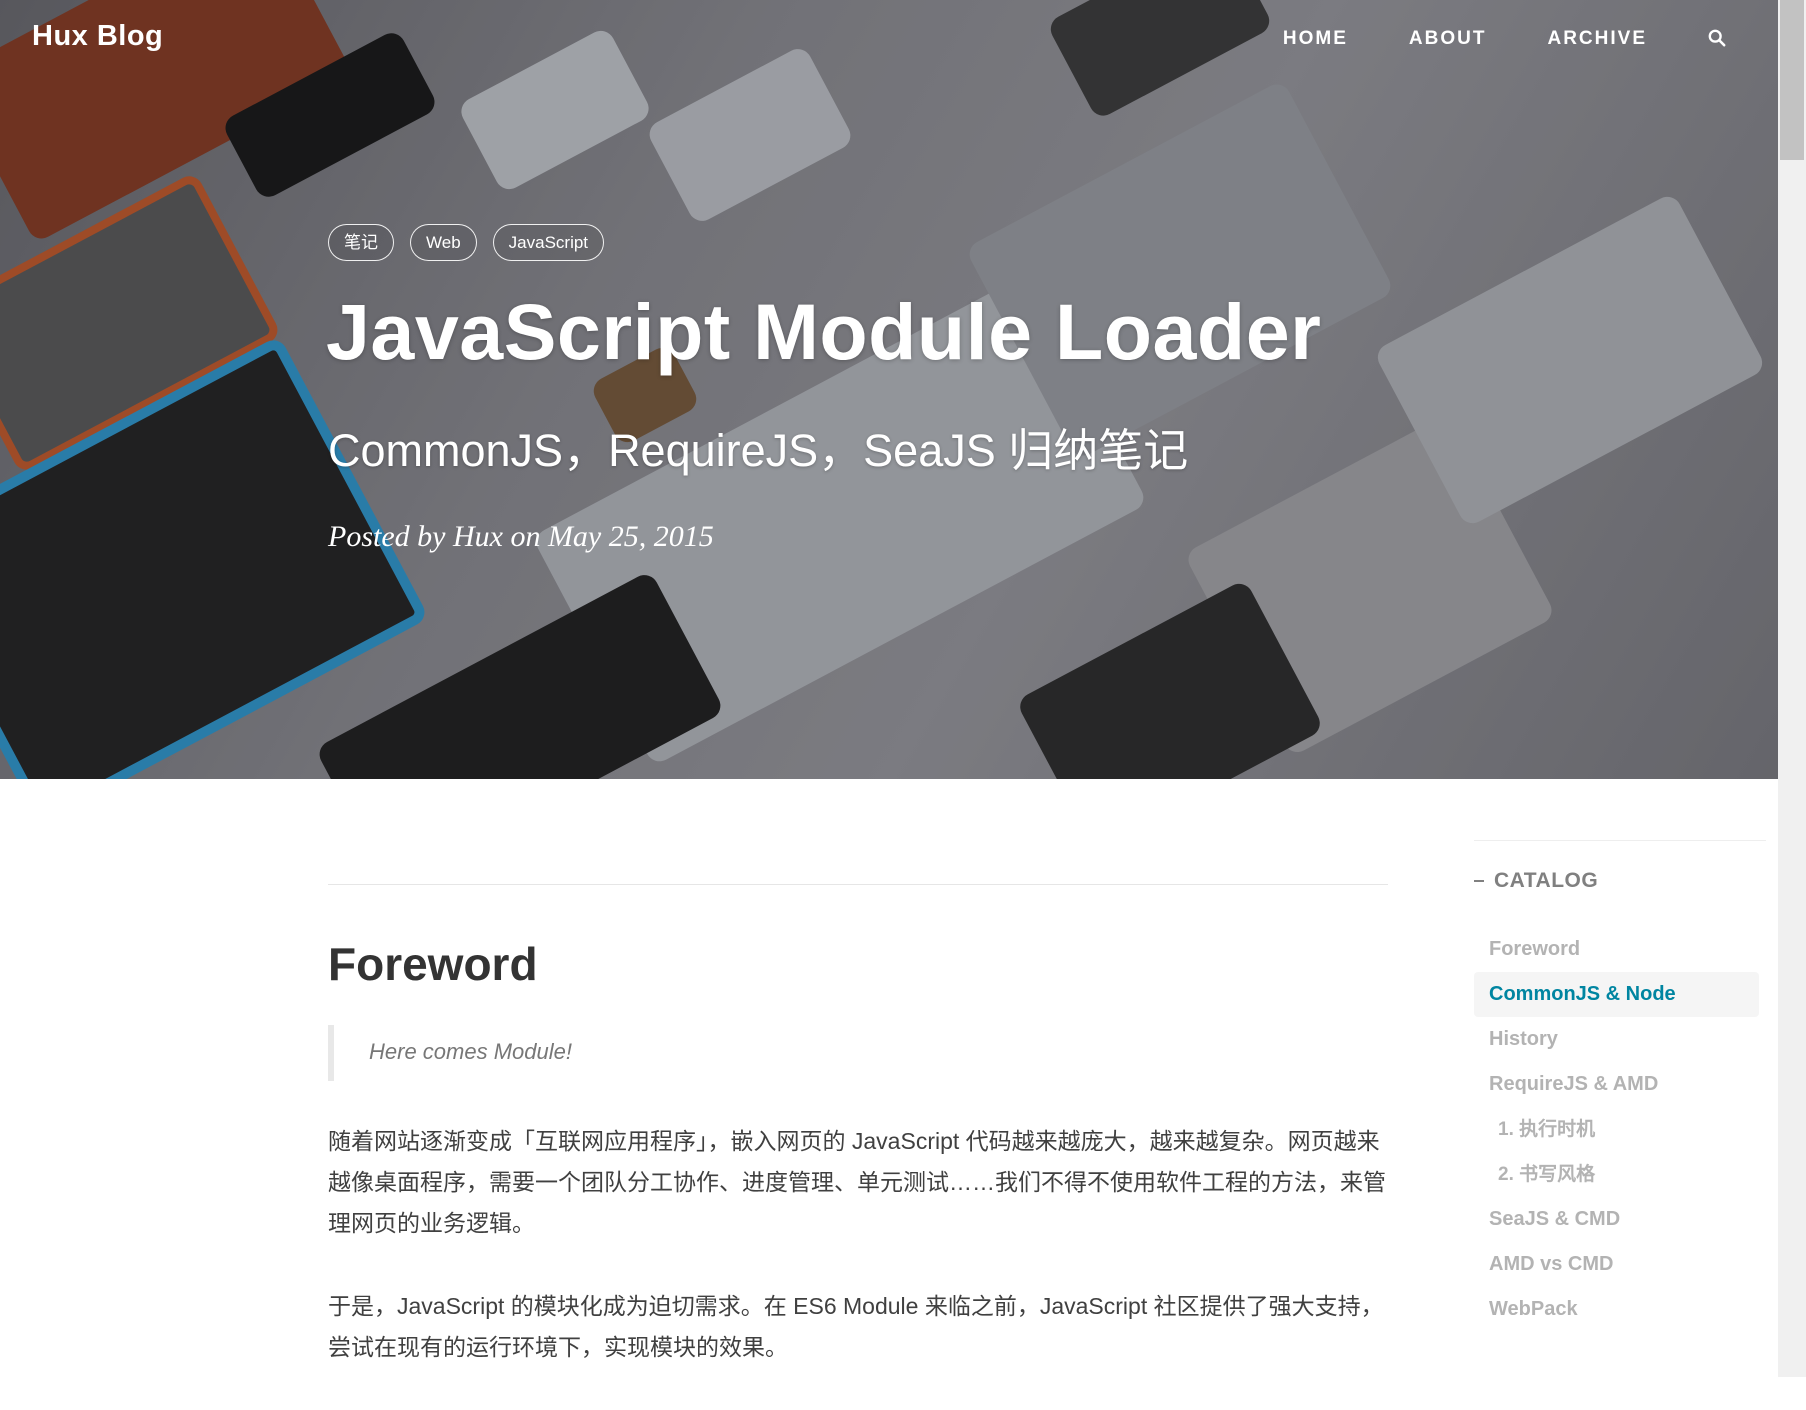  Describe the element at coordinates (1620, 1174) in the screenshot. I see `catalog-item-writing-style: 2. 书写风格` at that location.